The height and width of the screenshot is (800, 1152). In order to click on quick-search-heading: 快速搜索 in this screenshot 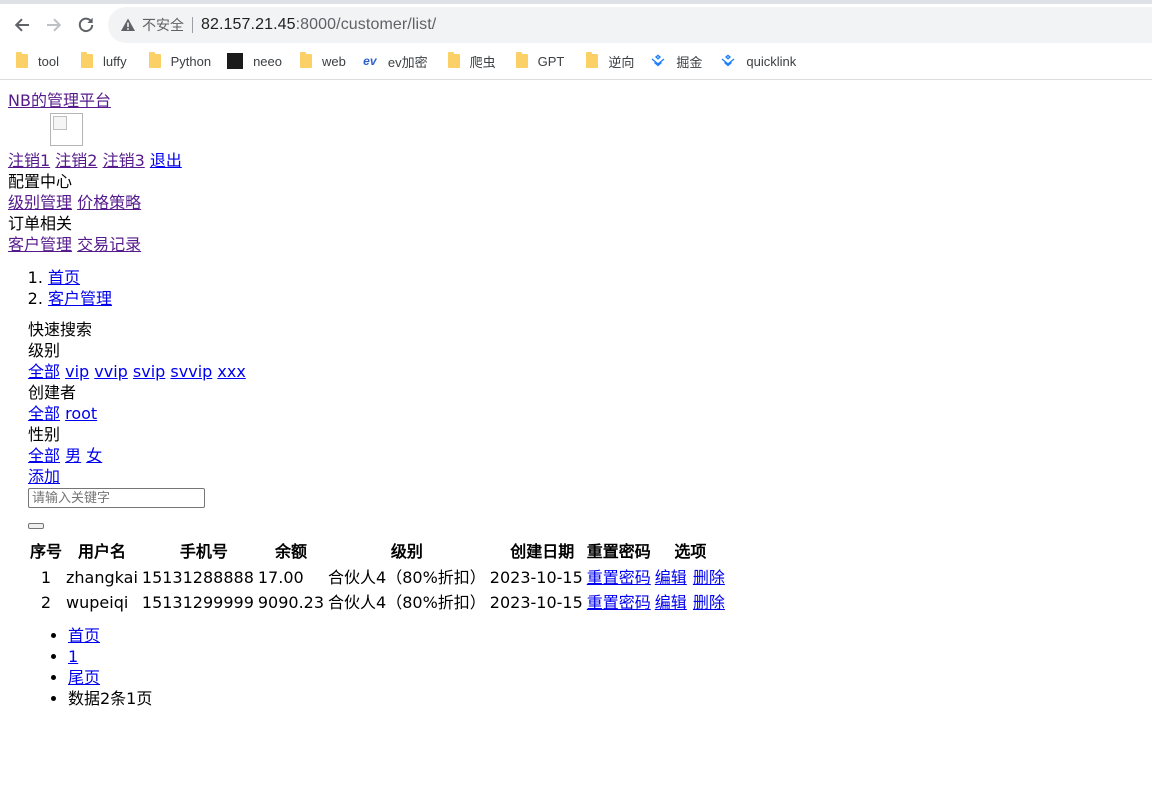, I will do `click(60, 329)`.